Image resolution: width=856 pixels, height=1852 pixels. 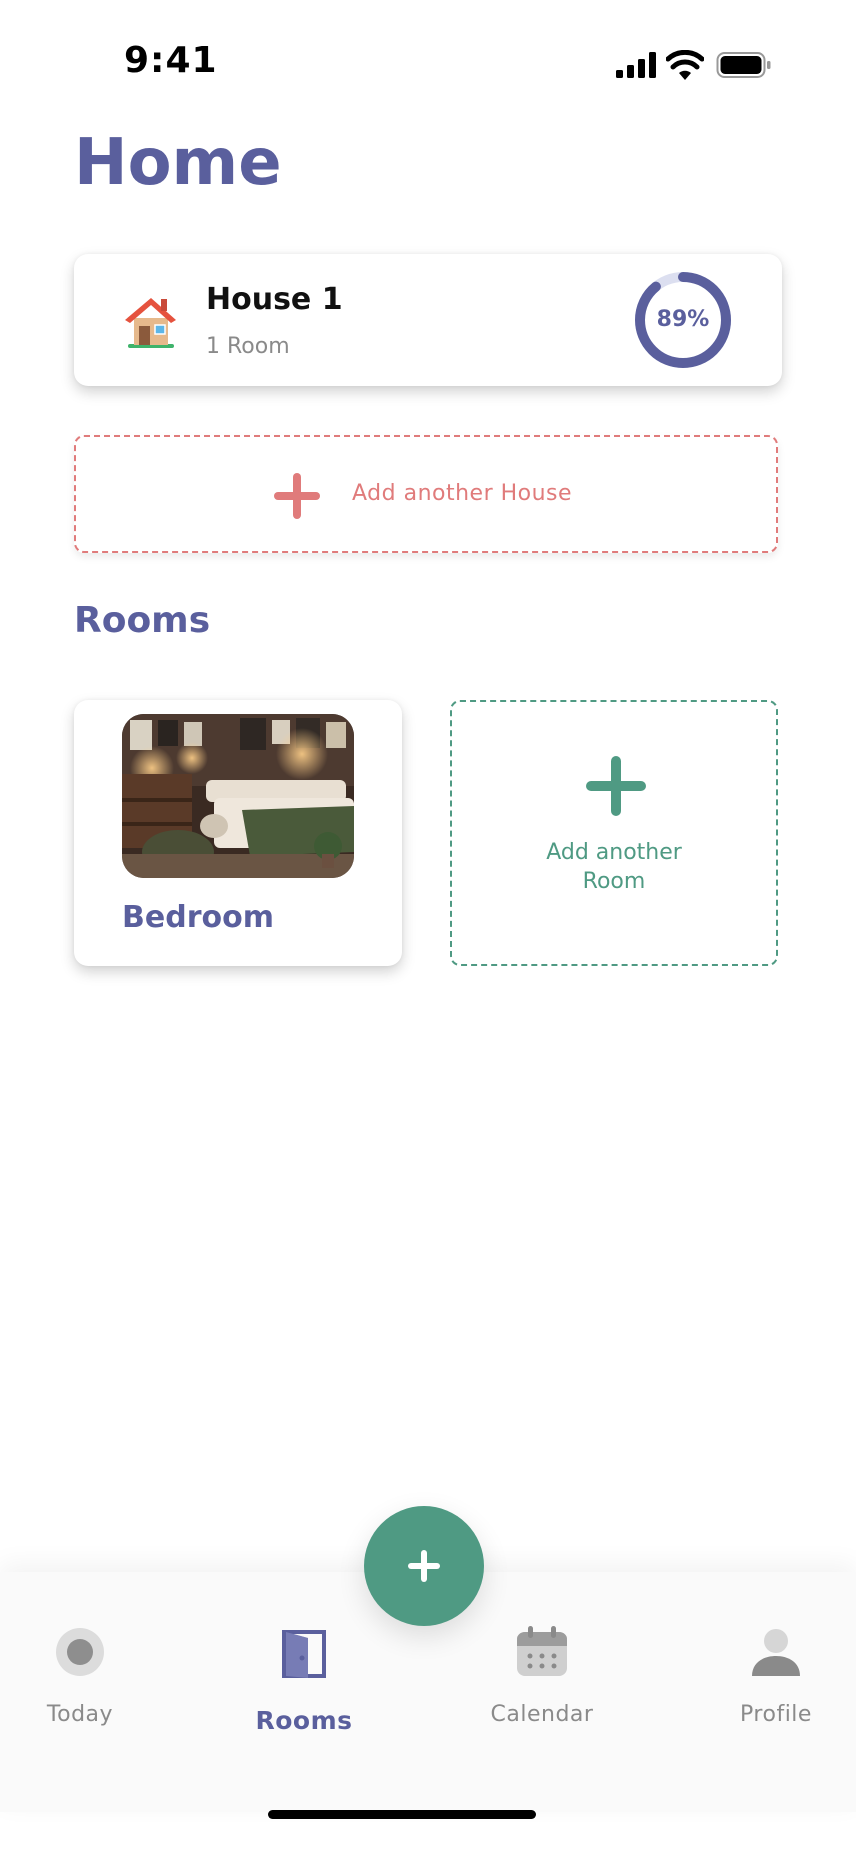 I want to click on add-room-label: Add another Room, so click(x=614, y=867).